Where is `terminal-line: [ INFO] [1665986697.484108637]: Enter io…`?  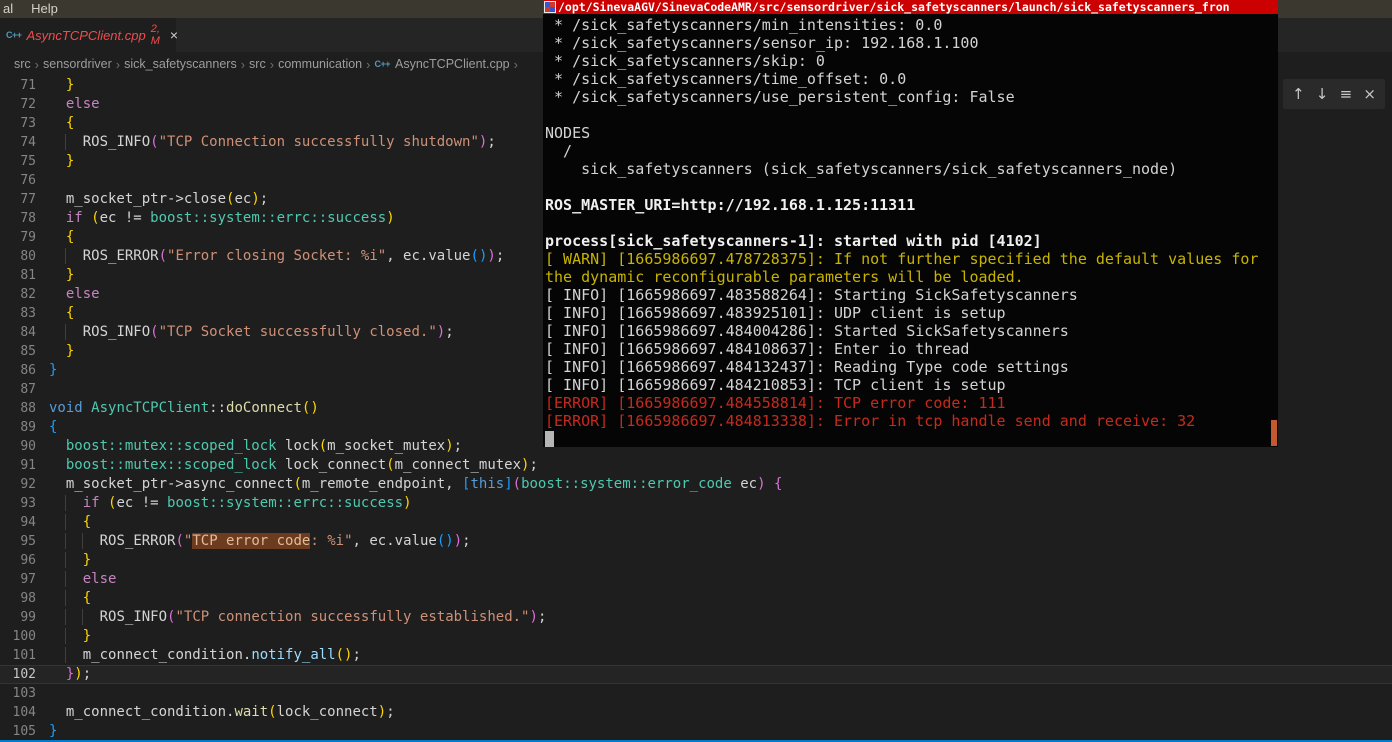 terminal-line: [ INFO] [1665986697.484108637]: Enter io… is located at coordinates (757, 349).